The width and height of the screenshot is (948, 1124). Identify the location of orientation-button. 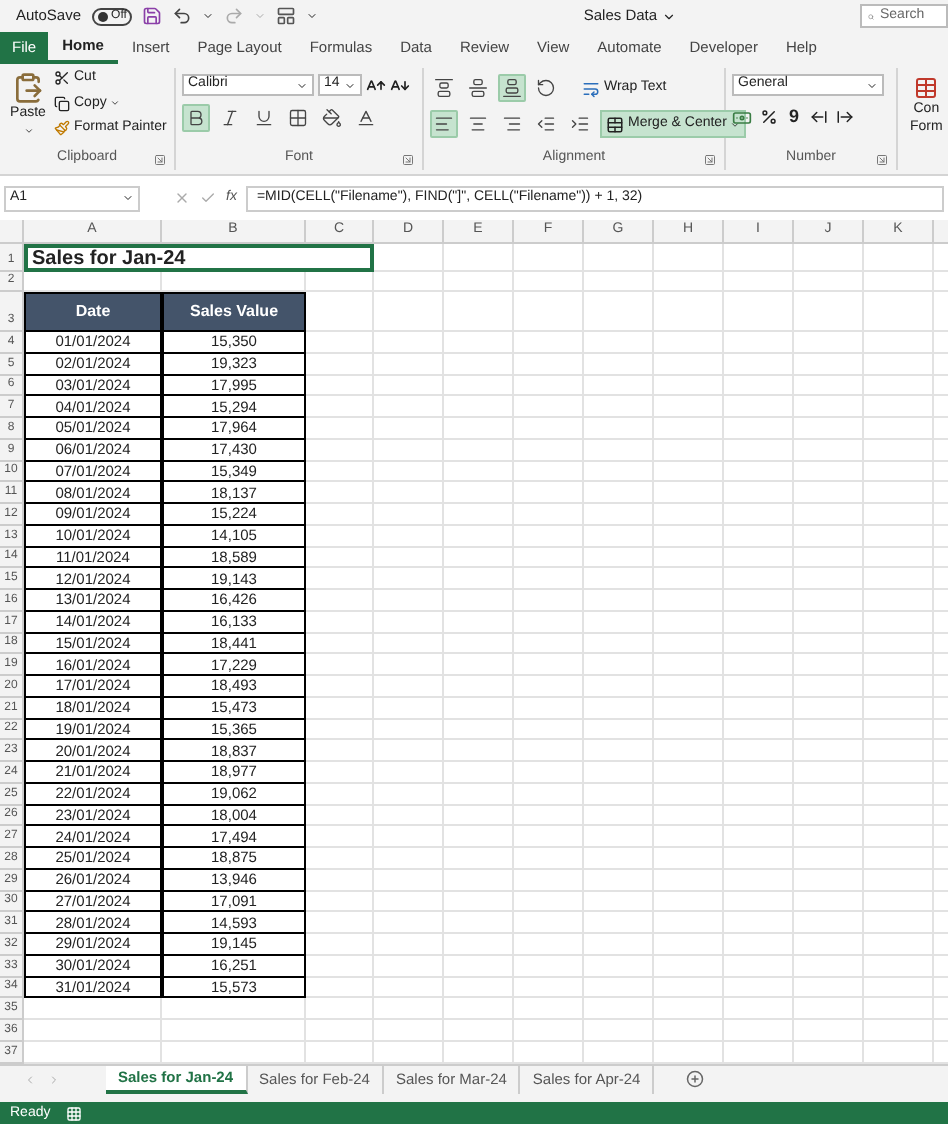
(546, 88).